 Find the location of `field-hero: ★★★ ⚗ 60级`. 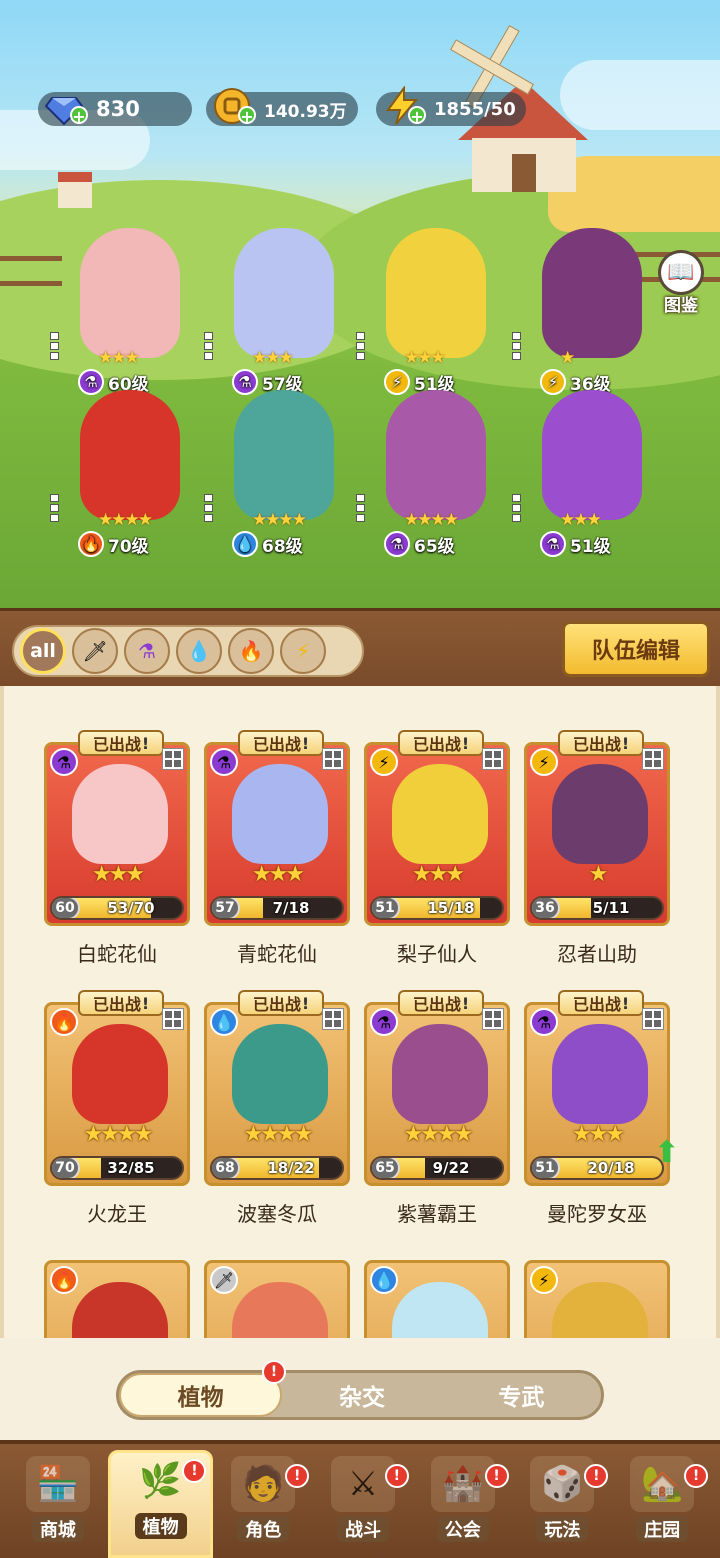

field-hero: ★★★ ⚗ 60级 is located at coordinates (125, 313).